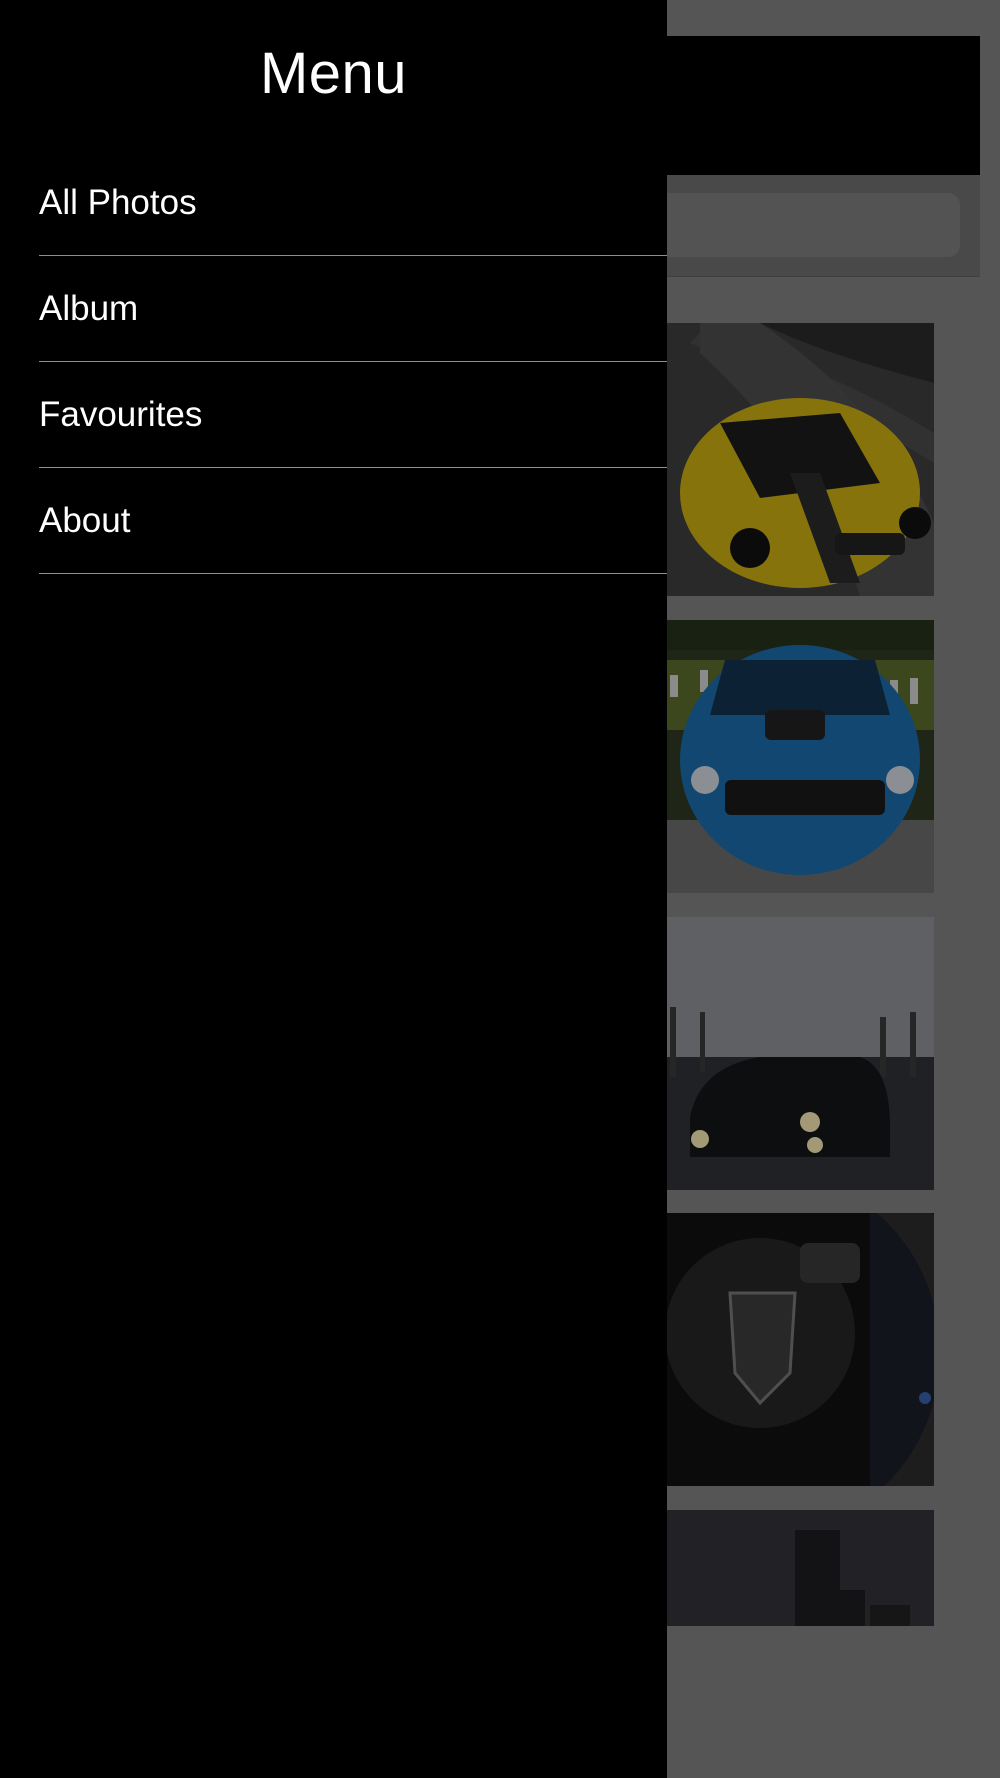 This screenshot has width=1000, height=1778. I want to click on menu-item-about: About, so click(353, 521).